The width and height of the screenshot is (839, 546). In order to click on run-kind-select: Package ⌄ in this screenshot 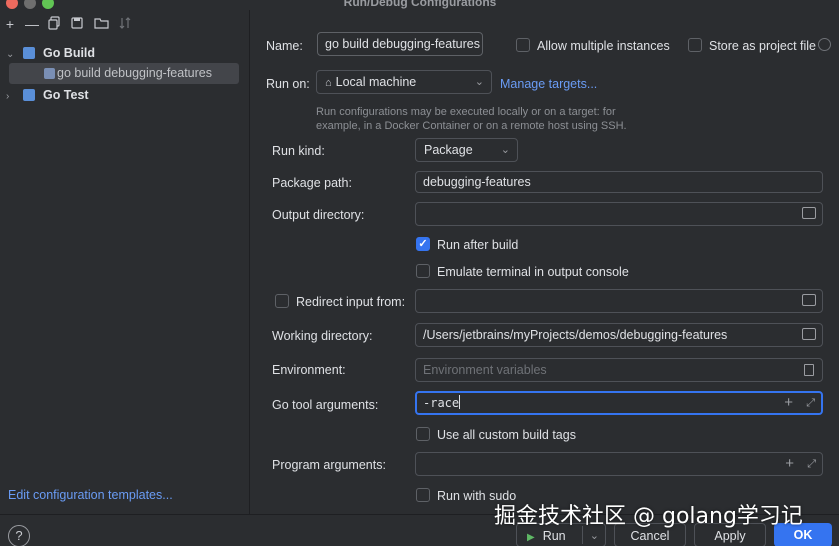, I will do `click(466, 150)`.